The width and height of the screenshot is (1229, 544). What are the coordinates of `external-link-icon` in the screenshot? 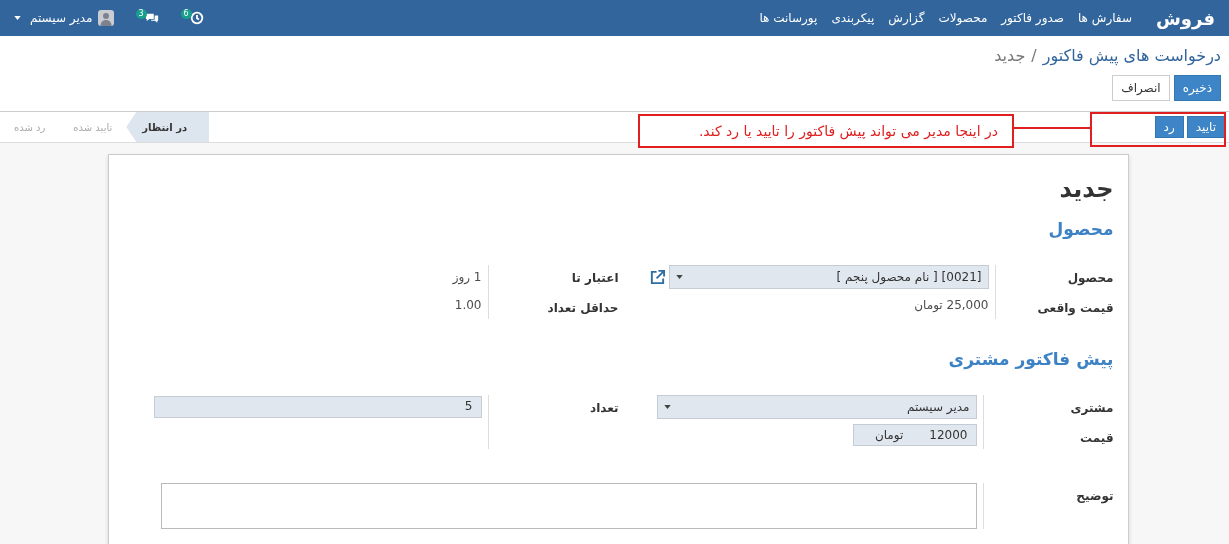 It's located at (657, 277).